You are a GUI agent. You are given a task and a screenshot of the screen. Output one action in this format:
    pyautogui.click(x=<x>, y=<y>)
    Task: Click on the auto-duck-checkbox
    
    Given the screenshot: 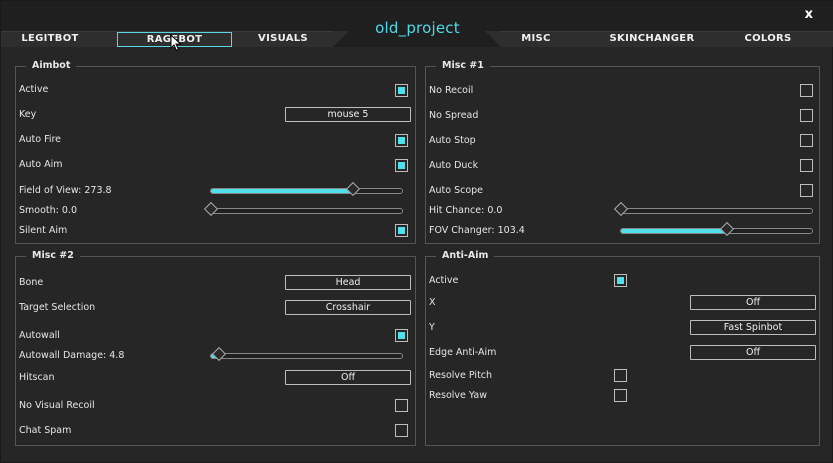 What is the action you would take?
    pyautogui.click(x=806, y=165)
    